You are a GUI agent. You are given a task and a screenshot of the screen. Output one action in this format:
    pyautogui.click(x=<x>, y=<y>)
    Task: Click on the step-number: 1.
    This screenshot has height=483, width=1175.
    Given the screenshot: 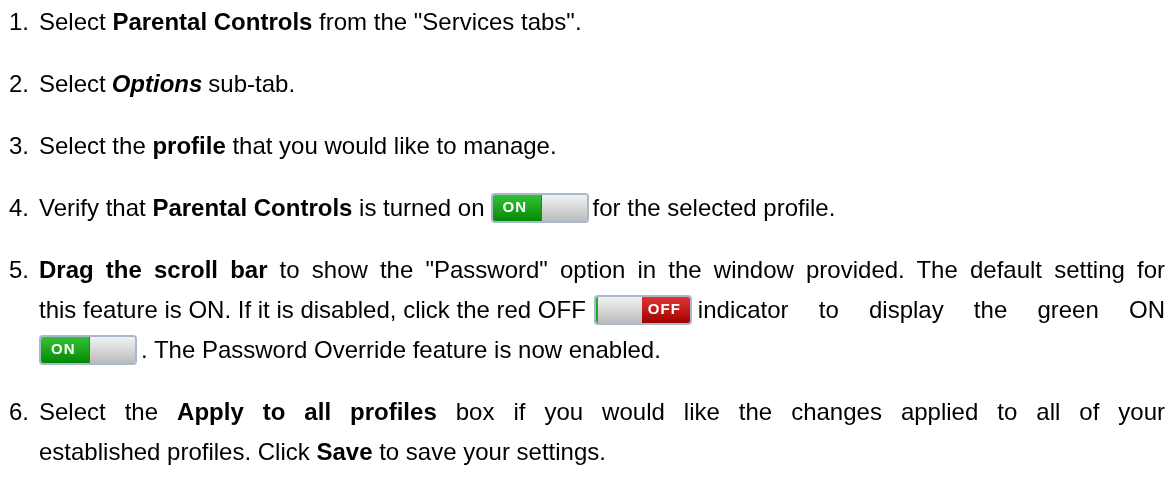 What is the action you would take?
    pyautogui.click(x=19, y=22)
    